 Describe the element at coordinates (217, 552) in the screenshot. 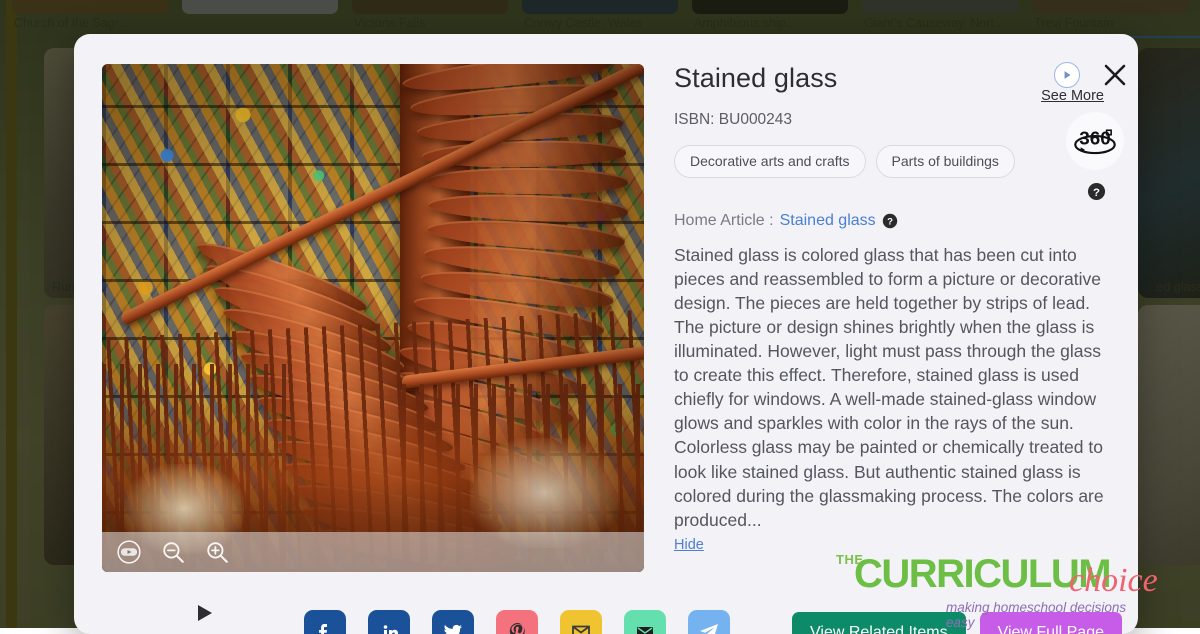

I see `zoom-in-icon` at that location.